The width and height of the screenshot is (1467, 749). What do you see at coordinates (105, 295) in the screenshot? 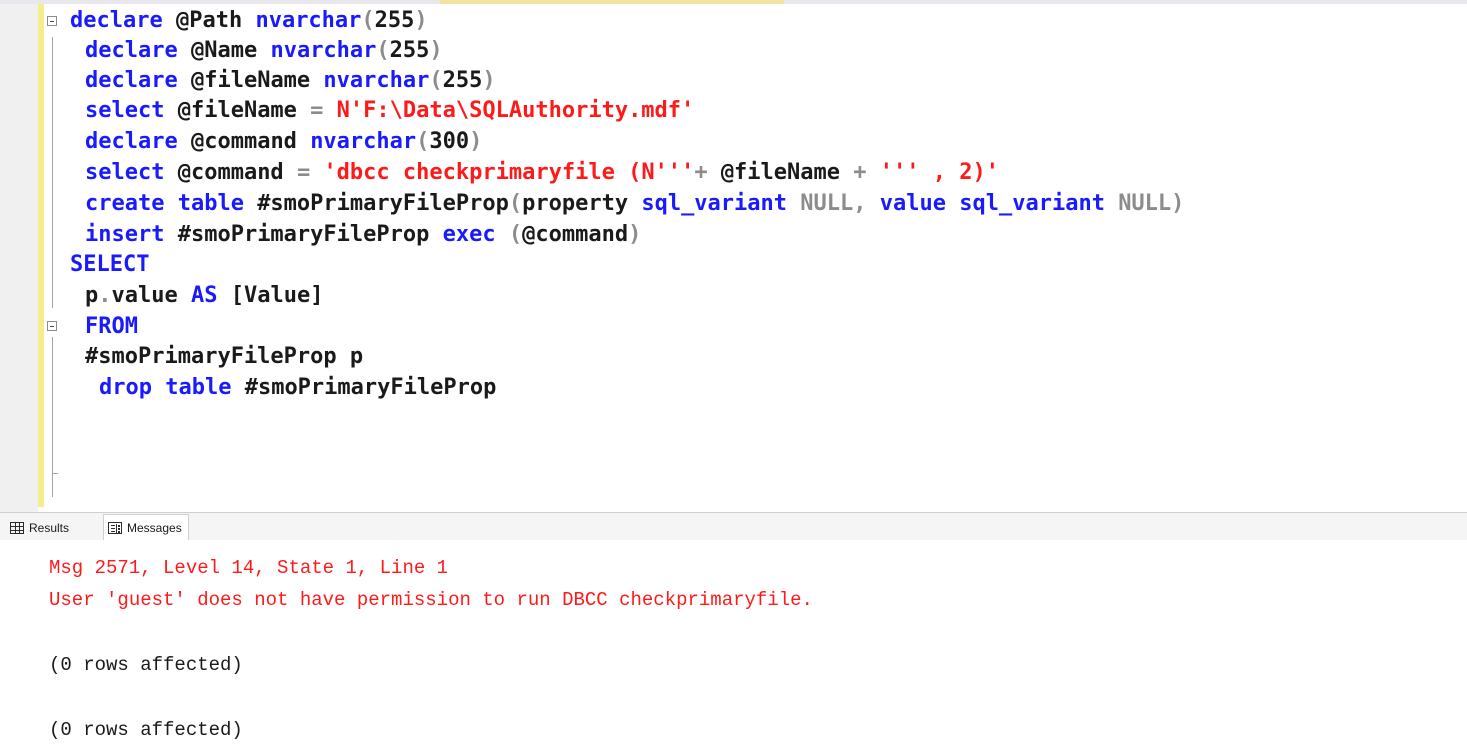
I see `code-token: .` at bounding box center [105, 295].